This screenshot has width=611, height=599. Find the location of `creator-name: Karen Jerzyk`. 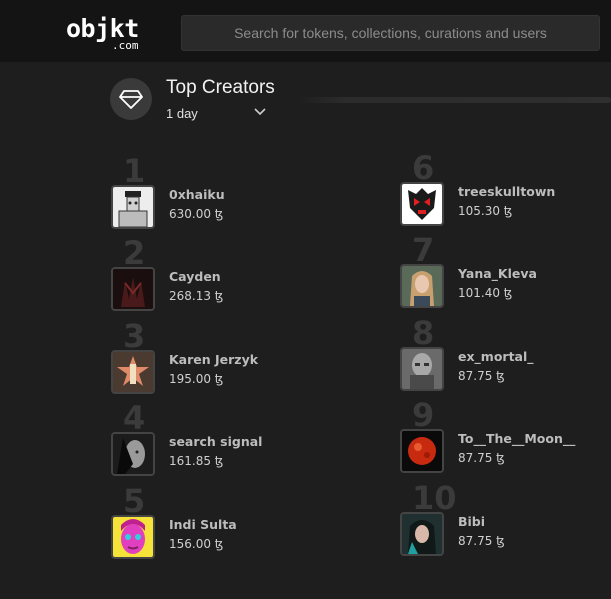

creator-name: Karen Jerzyk is located at coordinates (213, 359).